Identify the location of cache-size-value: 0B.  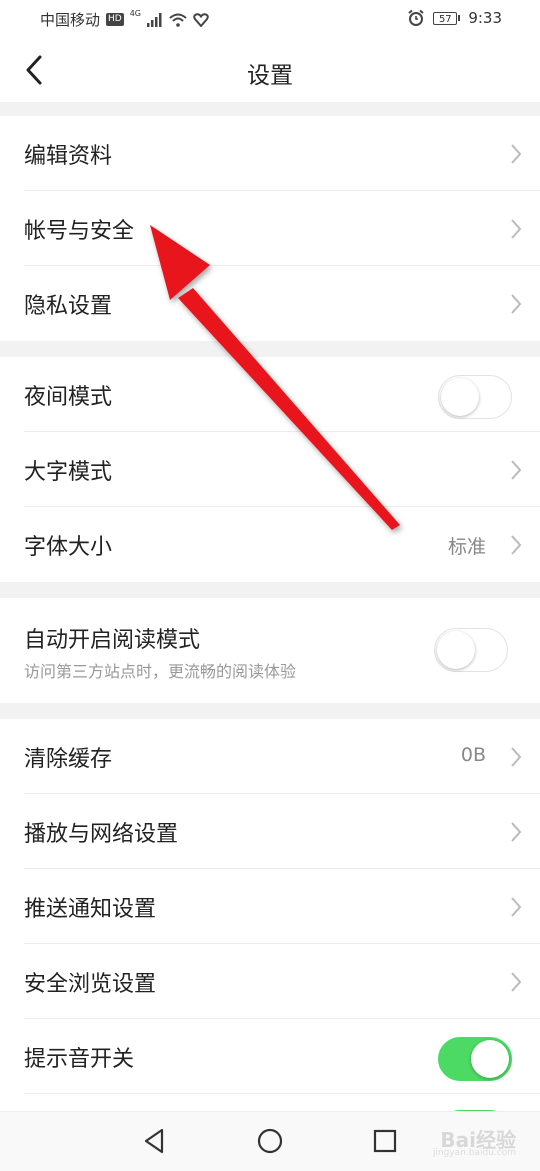
(473, 755).